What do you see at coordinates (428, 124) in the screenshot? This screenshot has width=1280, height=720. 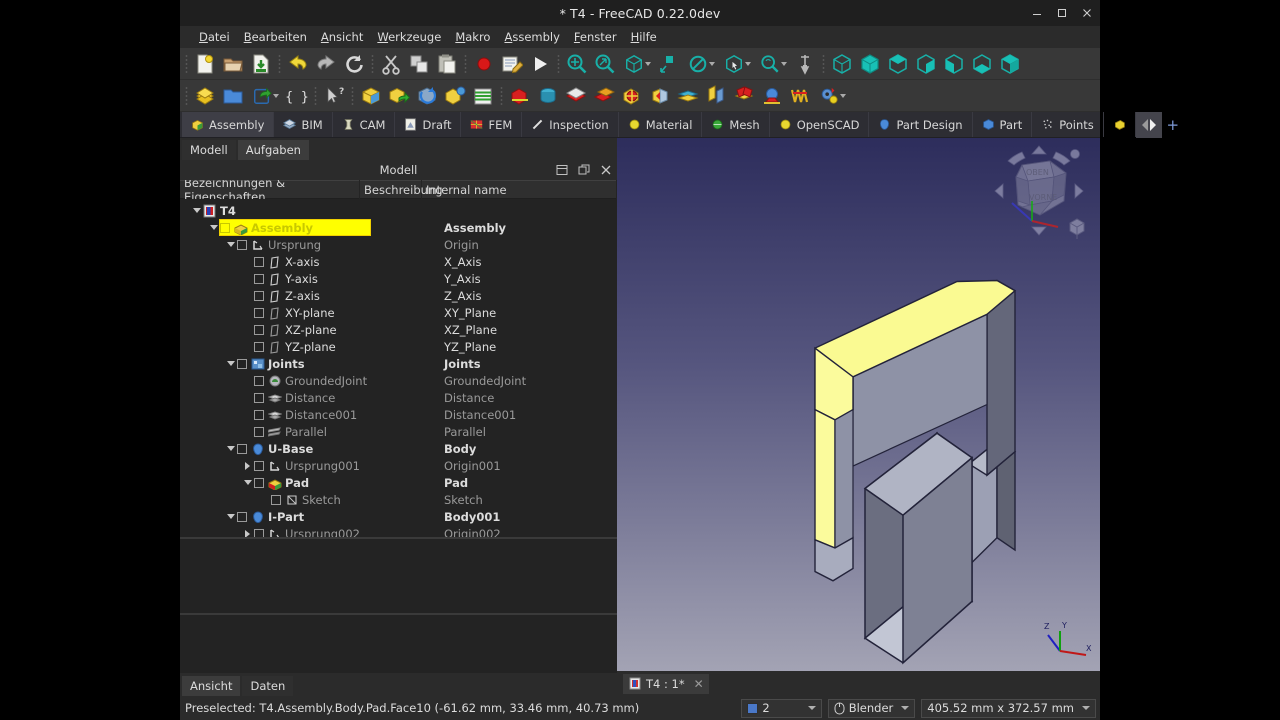 I see `workbench-tab-draft: Draft` at bounding box center [428, 124].